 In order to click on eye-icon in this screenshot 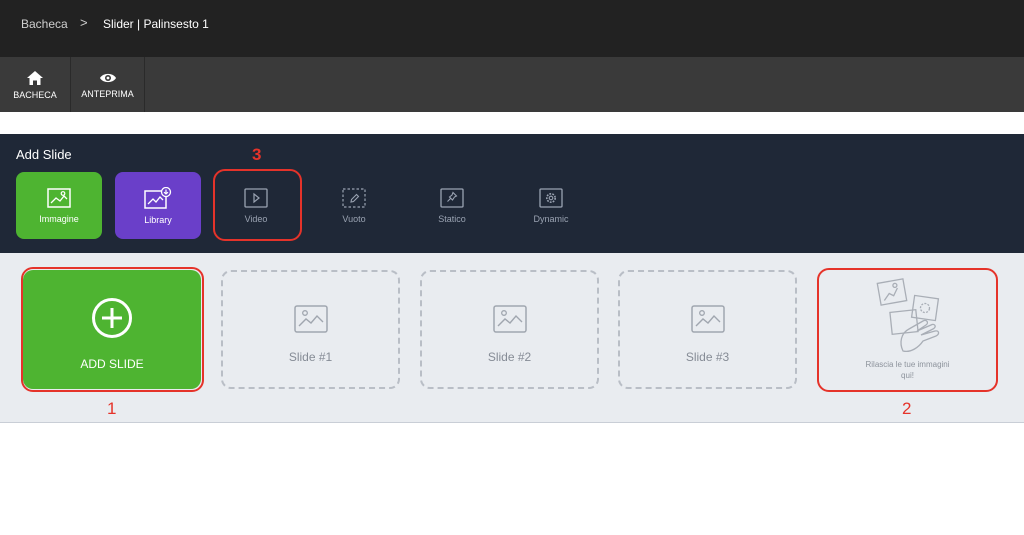, I will do `click(107, 77)`.